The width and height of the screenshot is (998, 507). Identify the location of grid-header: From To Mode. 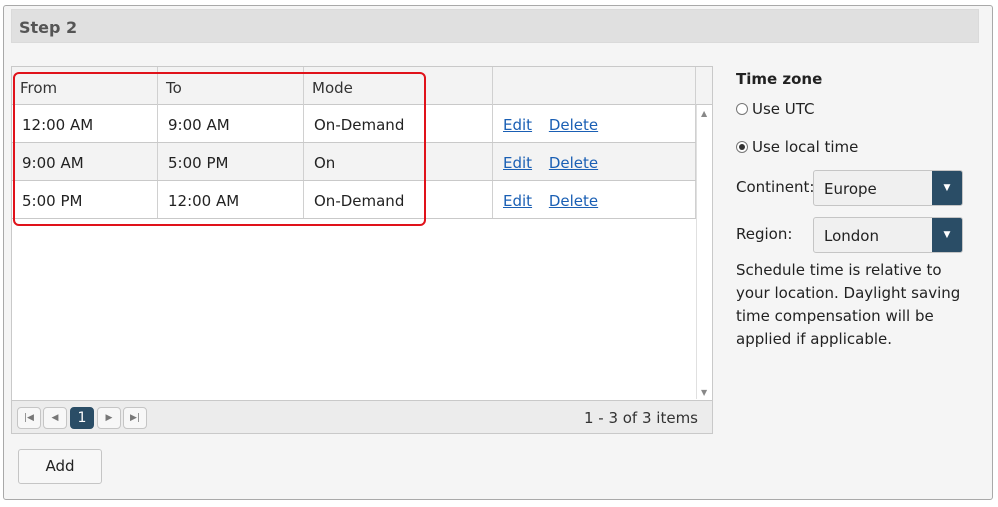
(362, 86).